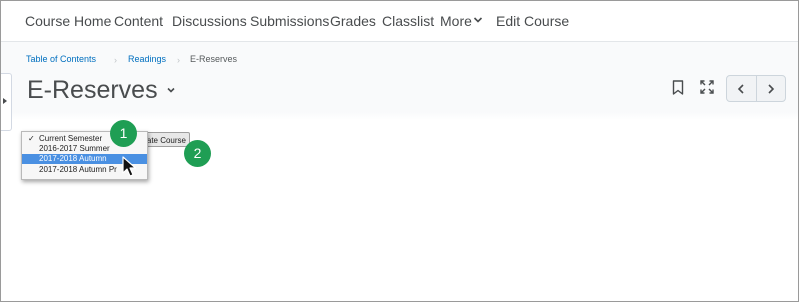  I want to click on nav-edit-course: Edit Course, so click(532, 21).